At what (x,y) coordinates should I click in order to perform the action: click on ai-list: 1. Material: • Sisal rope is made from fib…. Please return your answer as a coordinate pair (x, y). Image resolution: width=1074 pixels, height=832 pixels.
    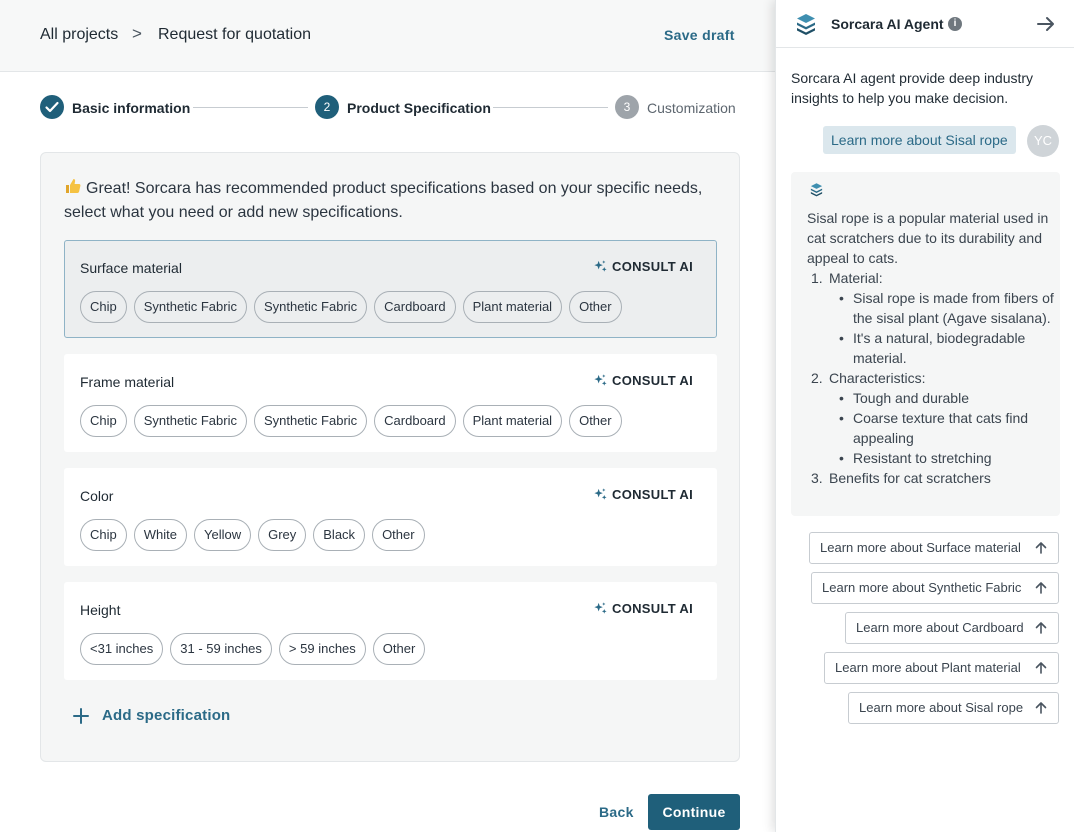
    Looking at the image, I should click on (933, 378).